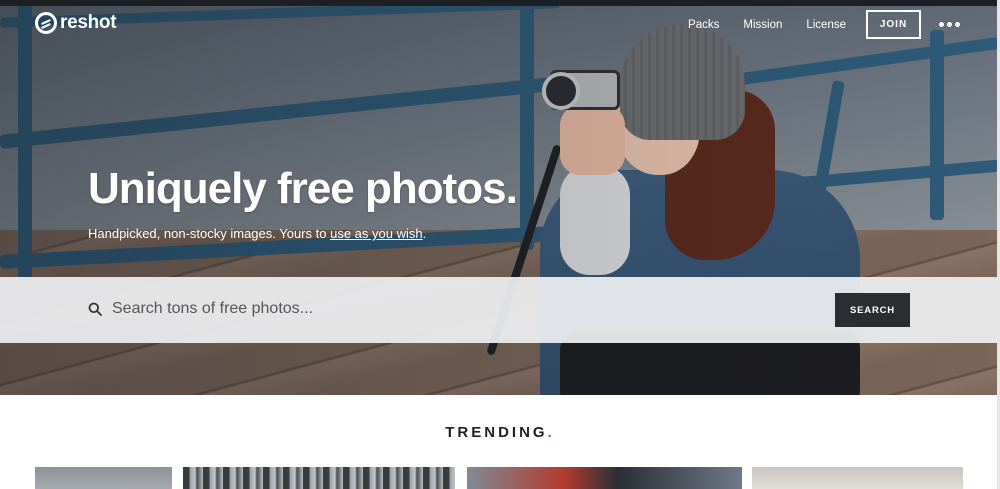  I want to click on subline-suffix: ., so click(424, 233).